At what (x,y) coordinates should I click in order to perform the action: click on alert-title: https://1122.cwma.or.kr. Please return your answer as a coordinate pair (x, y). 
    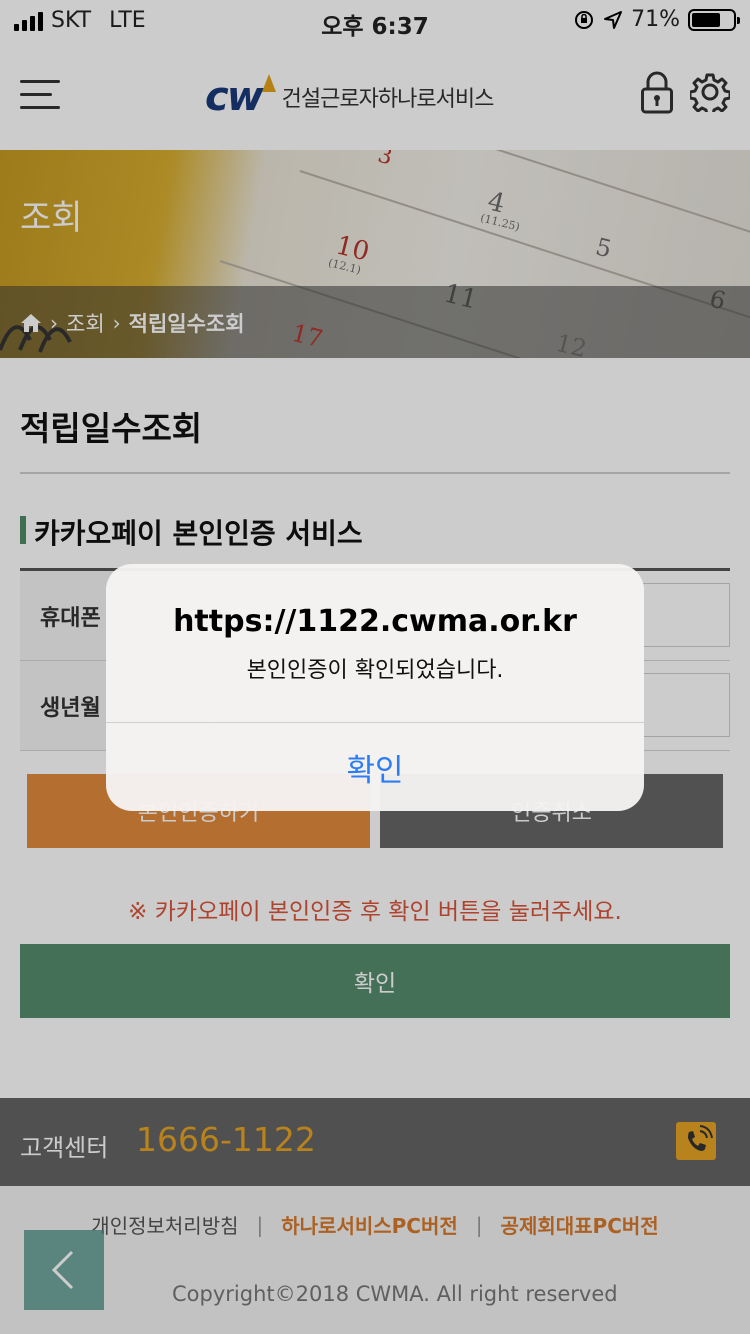
    Looking at the image, I should click on (375, 621).